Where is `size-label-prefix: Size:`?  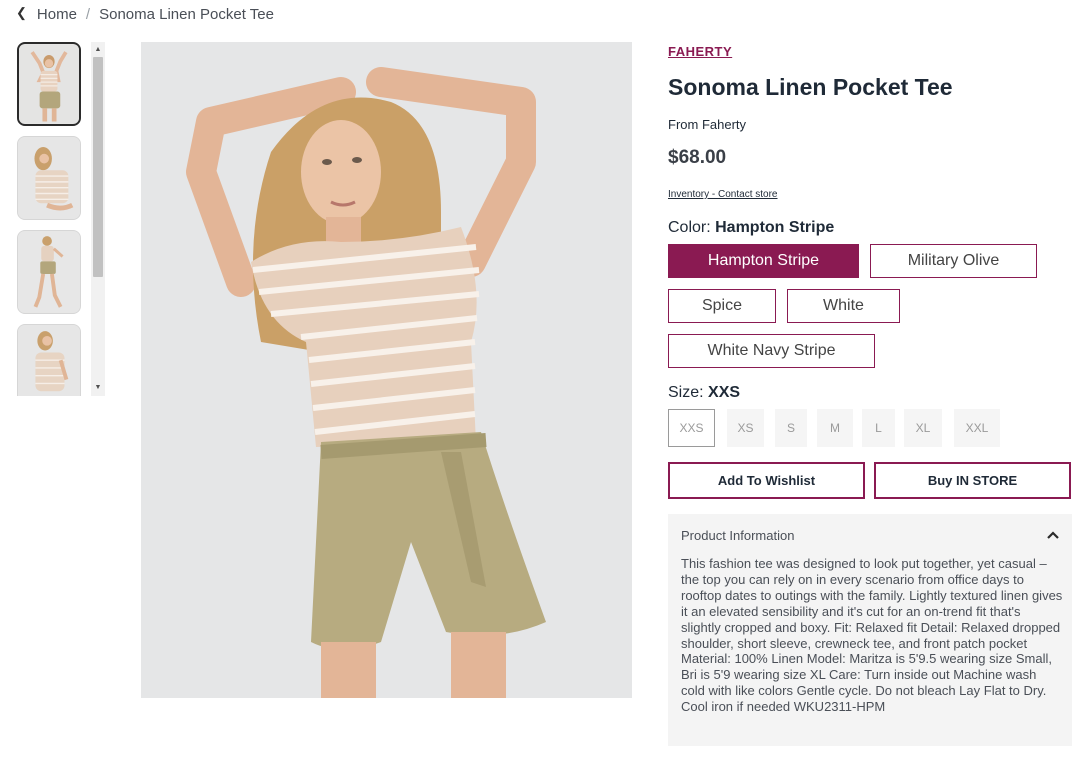
size-label-prefix: Size: is located at coordinates (688, 392).